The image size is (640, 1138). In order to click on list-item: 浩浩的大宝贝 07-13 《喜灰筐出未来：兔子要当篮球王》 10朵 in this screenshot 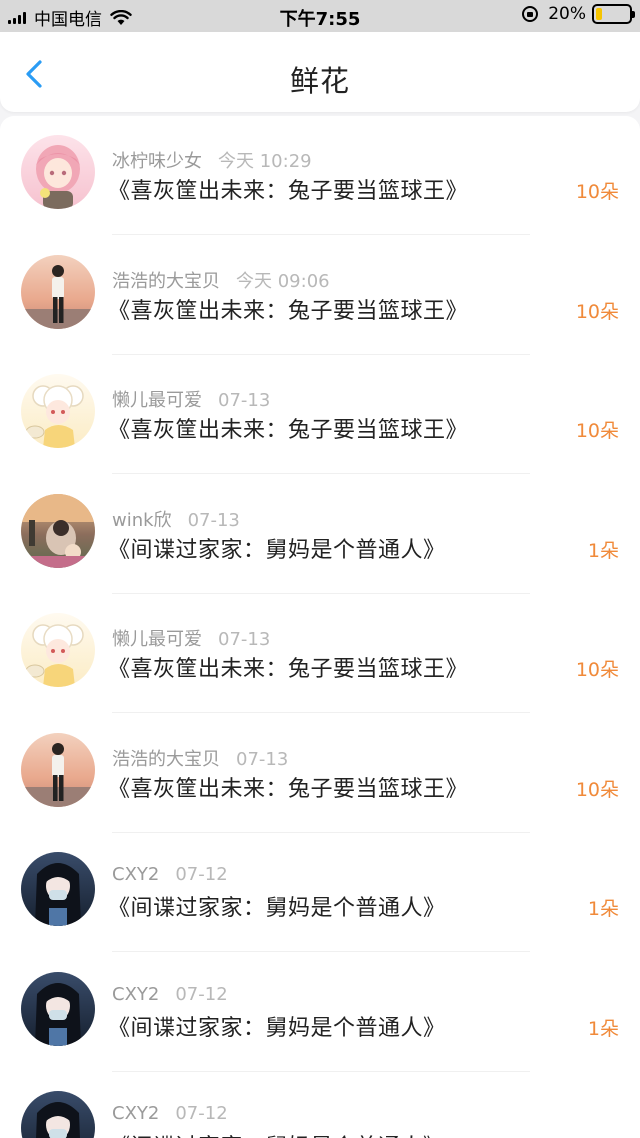, I will do `click(320, 773)`.